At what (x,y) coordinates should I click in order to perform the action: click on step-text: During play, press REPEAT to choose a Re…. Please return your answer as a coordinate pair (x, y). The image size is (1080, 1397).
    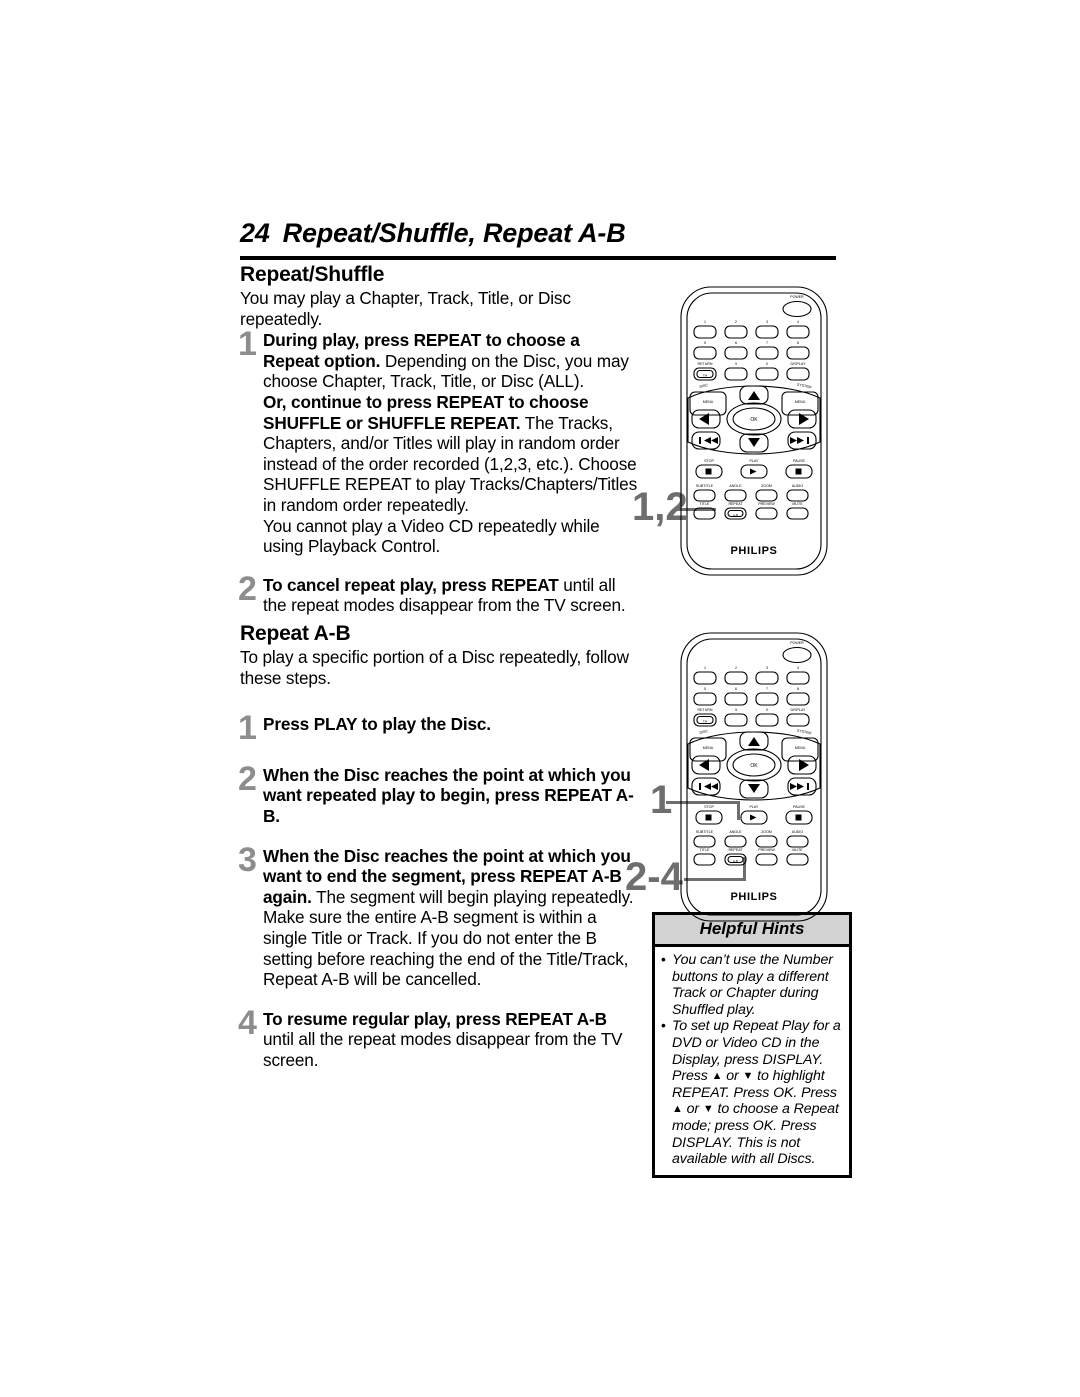
    Looking at the image, I should click on (451, 361).